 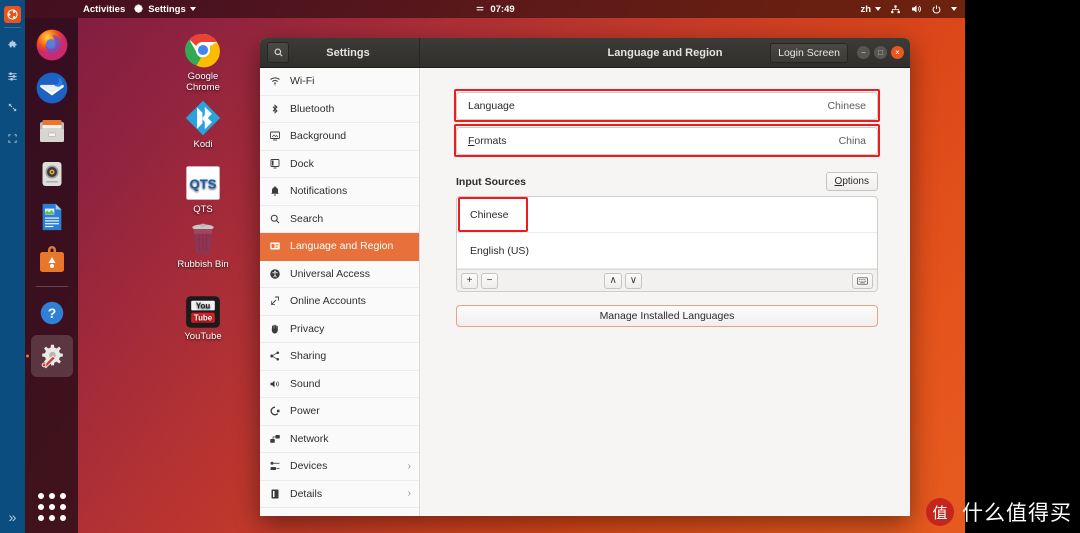 I want to click on resize-icon, so click(x=12, y=107).